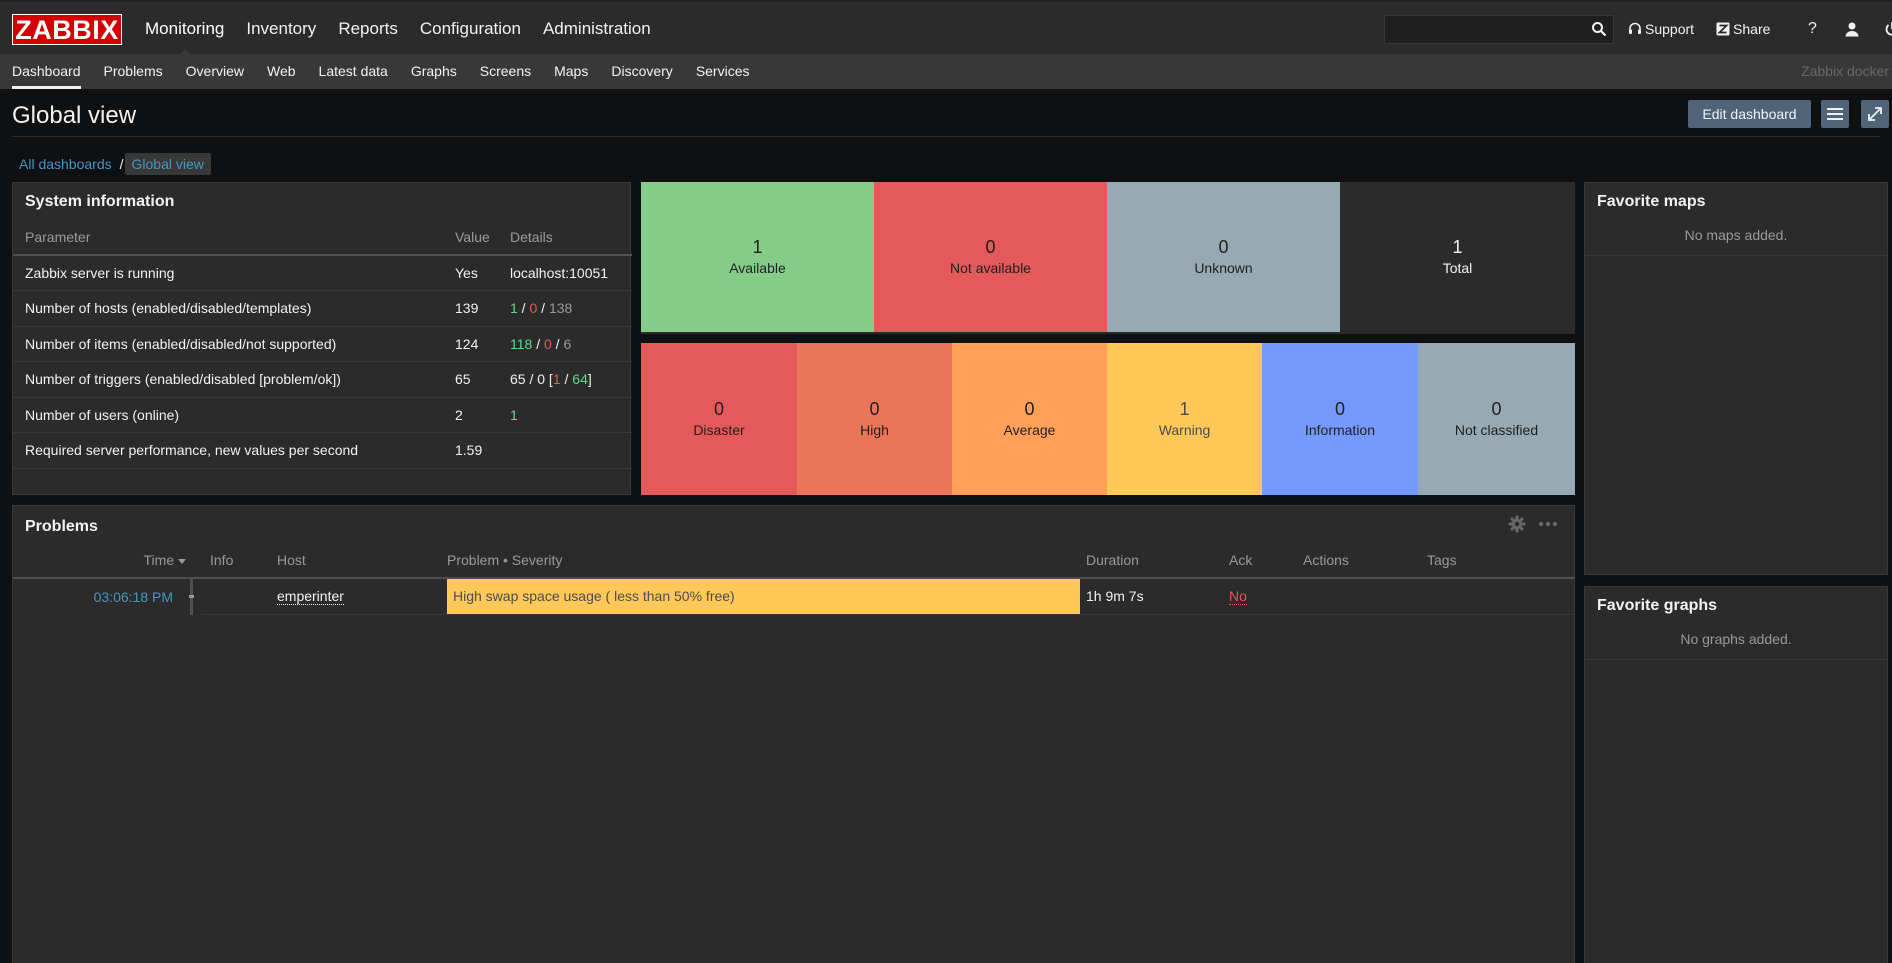 This screenshot has width=1892, height=963. What do you see at coordinates (1736, 241) in the screenshot?
I see `favorite-maps-empty-message: No maps added.` at bounding box center [1736, 241].